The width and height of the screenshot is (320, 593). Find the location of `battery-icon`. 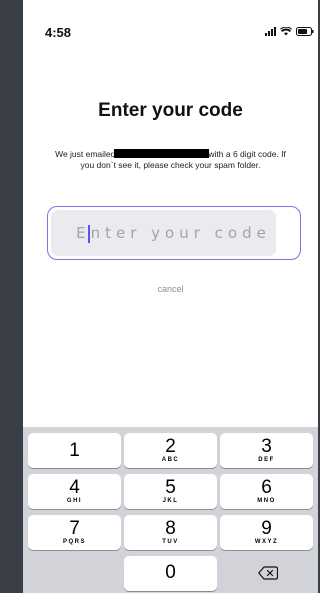

battery-icon is located at coordinates (305, 31).